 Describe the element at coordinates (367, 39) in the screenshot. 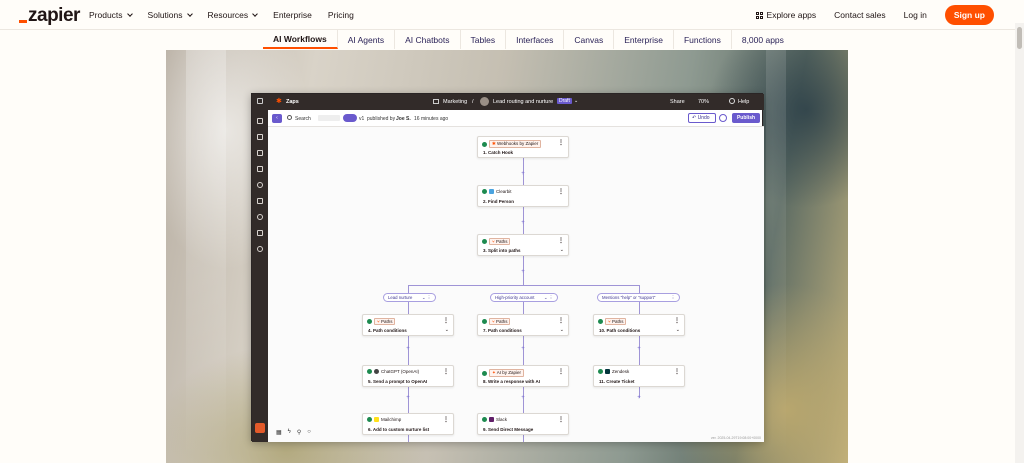

I see `tab-ai-agents: AI Agents` at that location.